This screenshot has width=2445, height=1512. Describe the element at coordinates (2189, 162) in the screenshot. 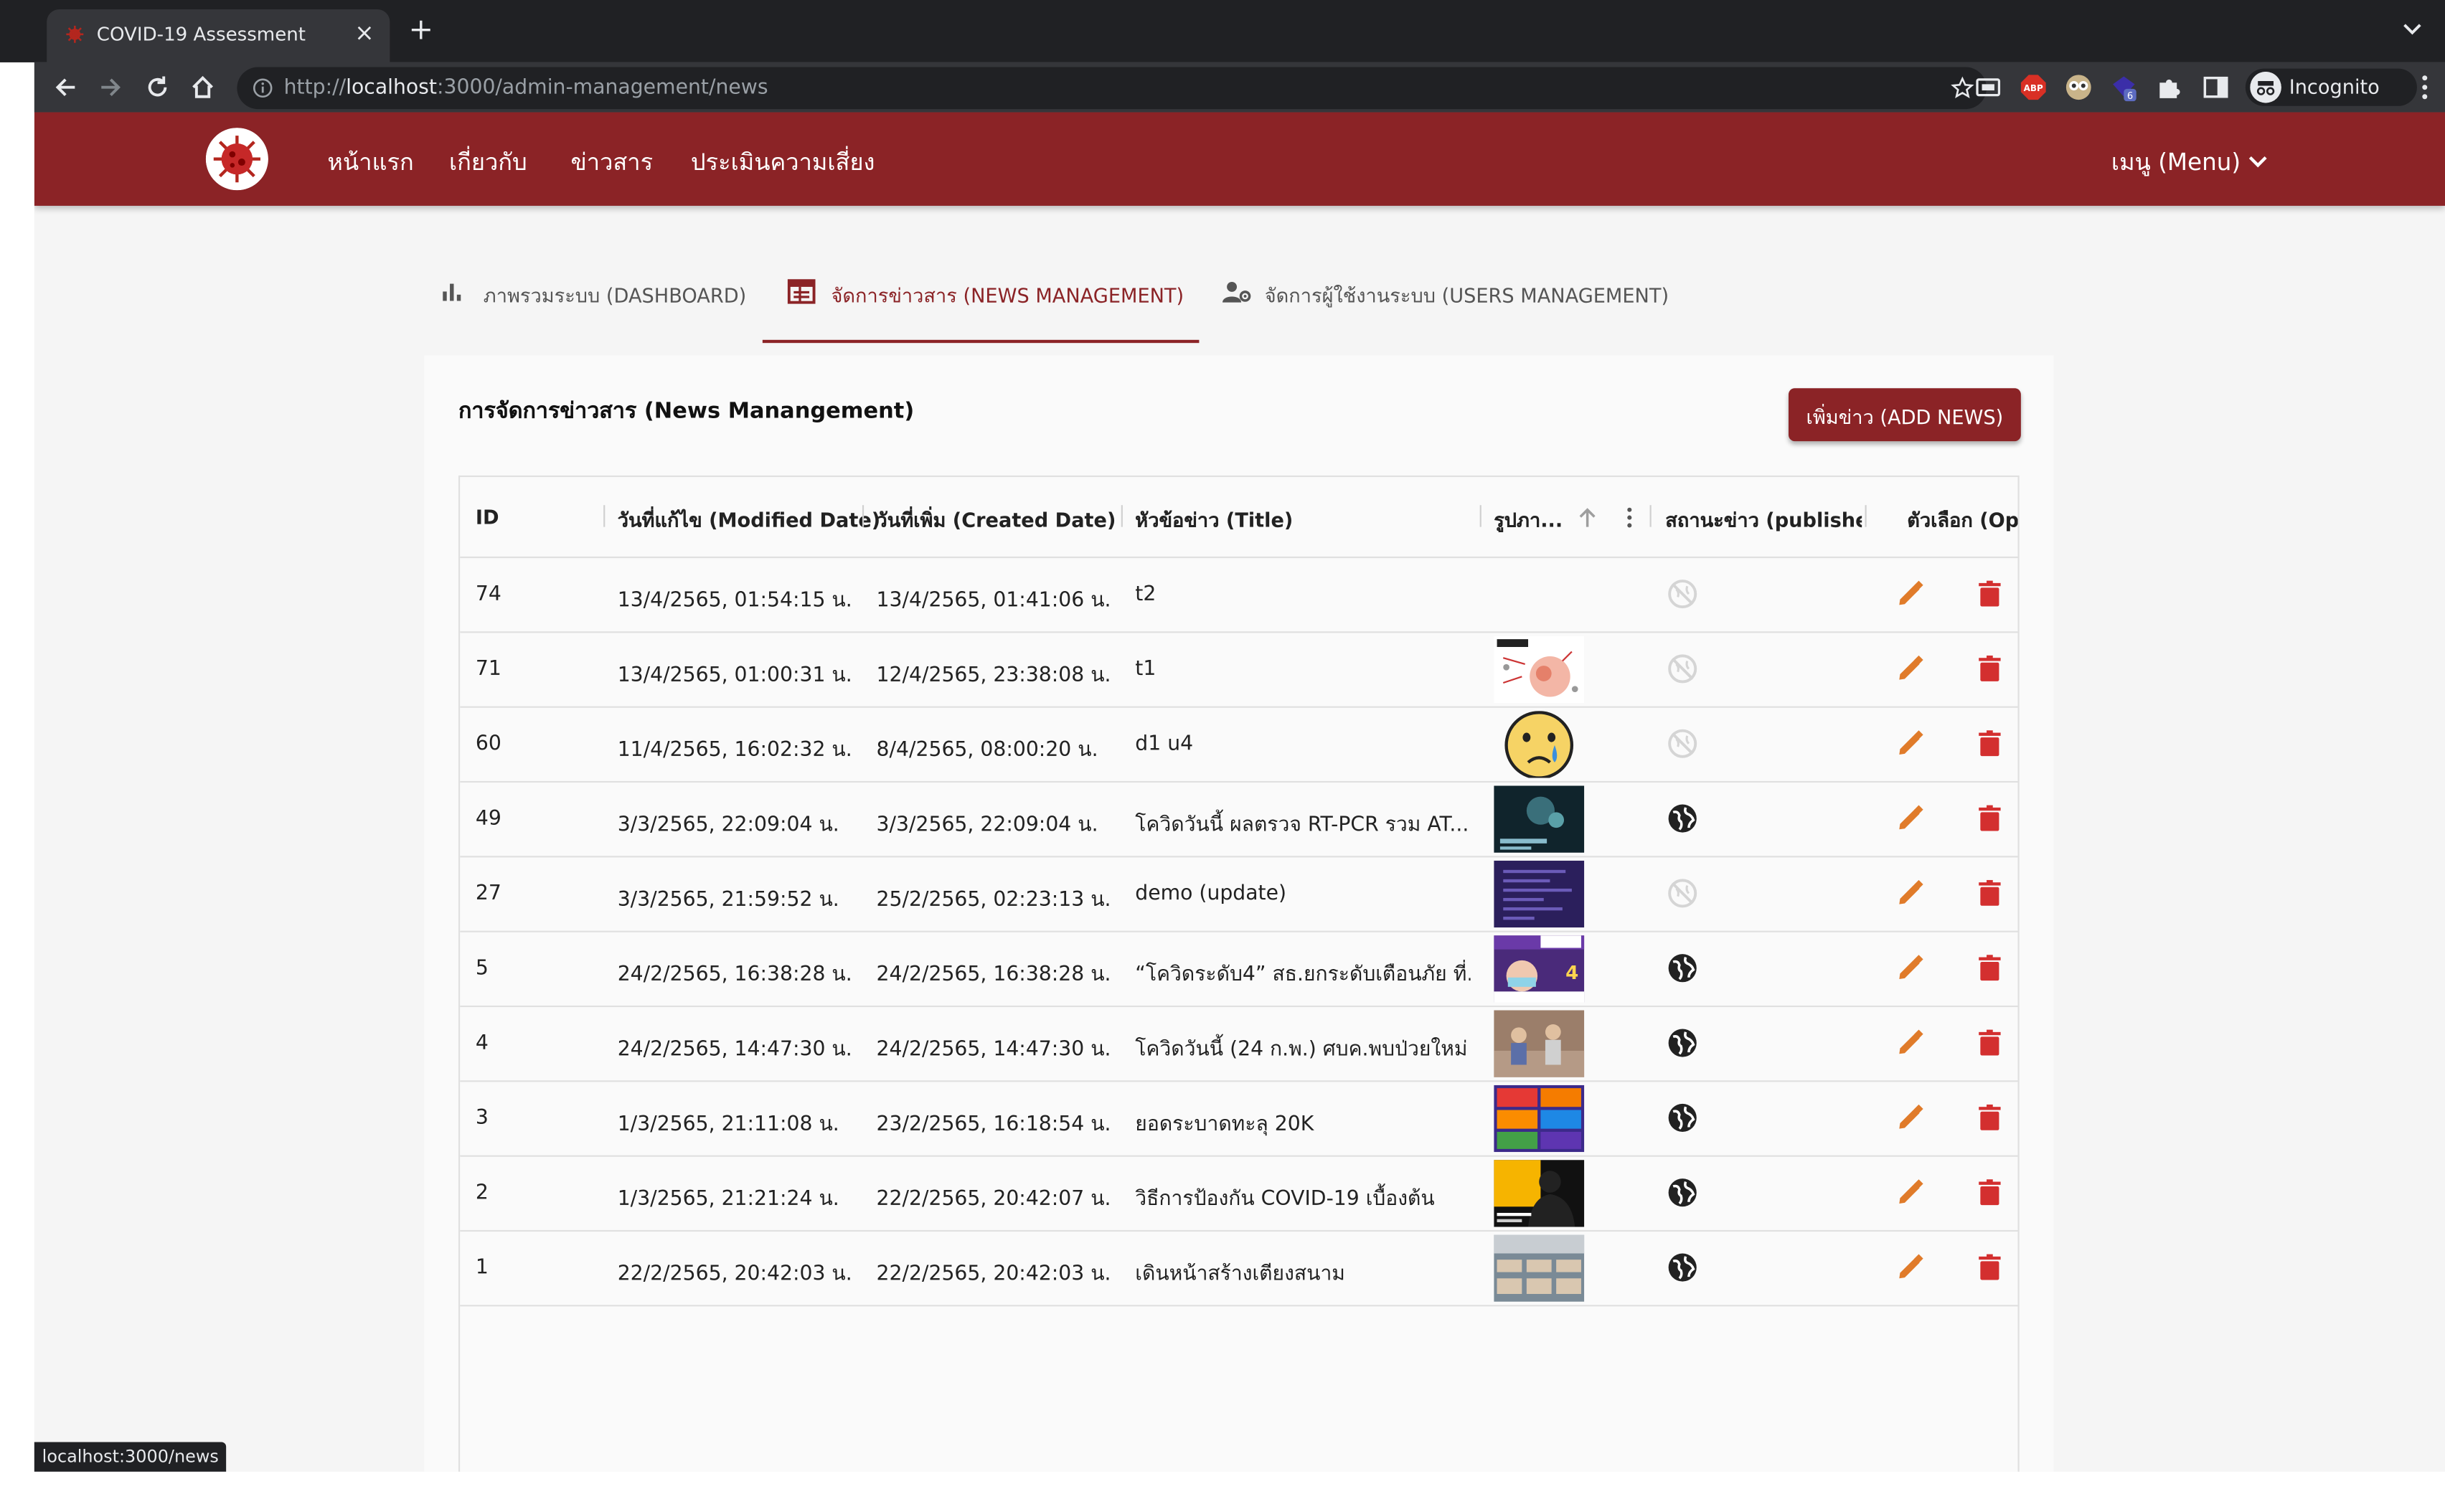

I see `menu-dropdown-button: เมนู (Menu)` at that location.